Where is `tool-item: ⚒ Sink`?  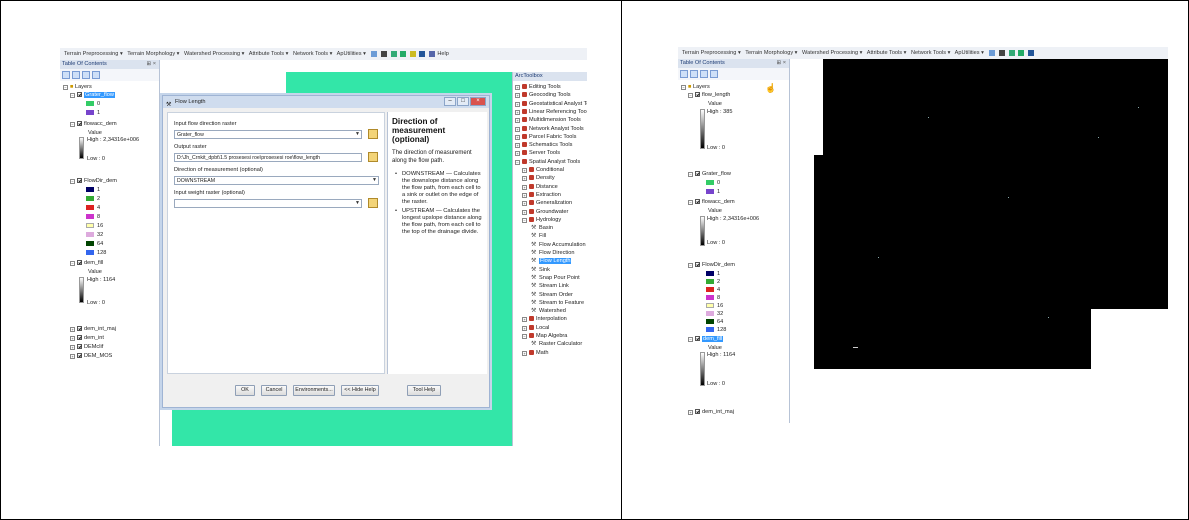 tool-item: ⚒ Sink is located at coordinates (540, 270).